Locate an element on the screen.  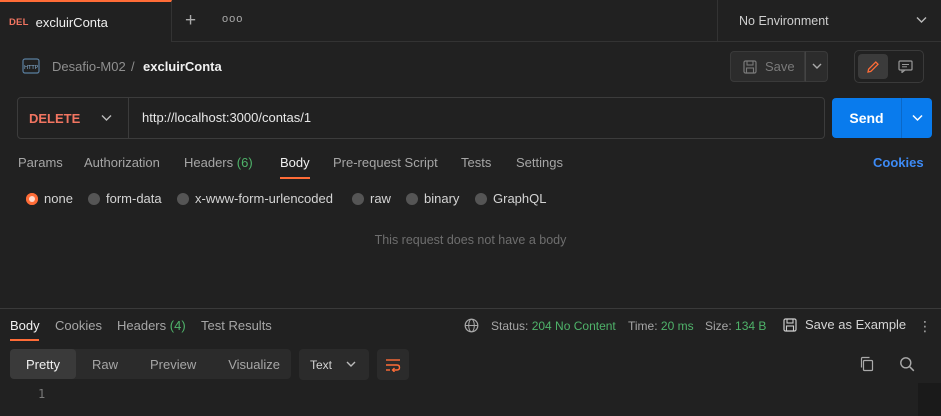
url-bar: DELETE is located at coordinates (421, 118).